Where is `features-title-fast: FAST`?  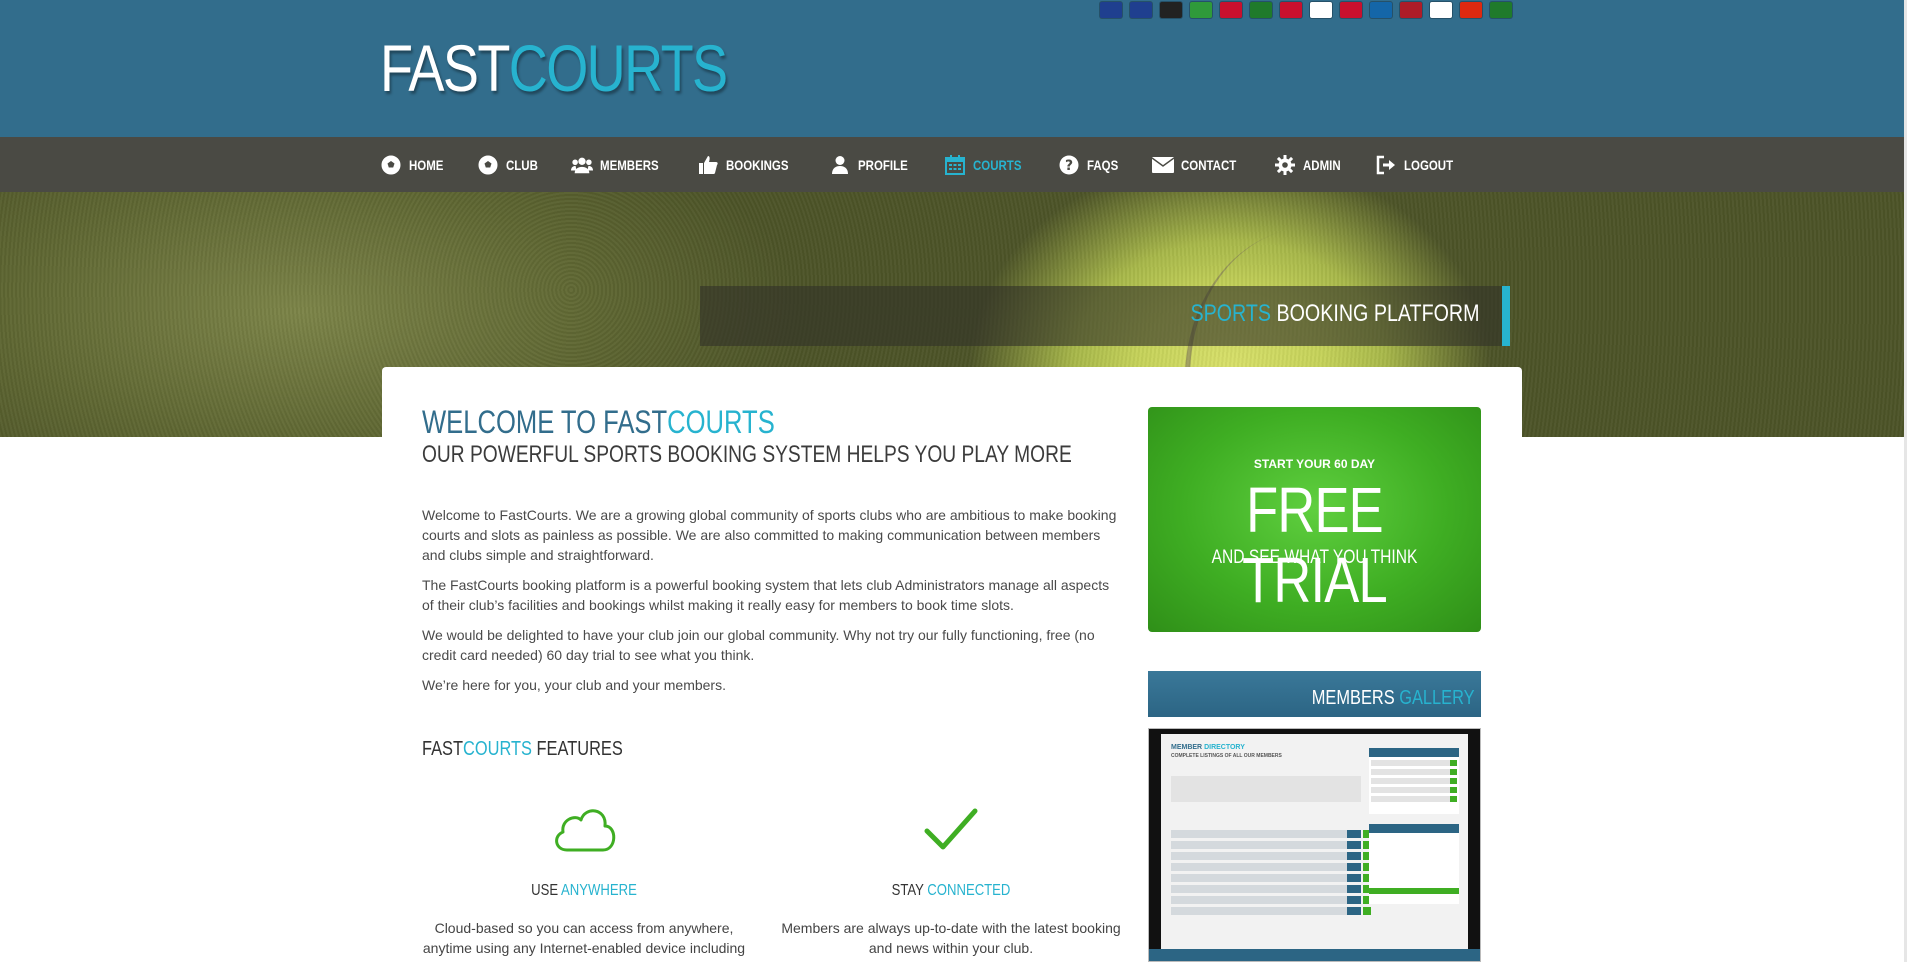 features-title-fast: FAST is located at coordinates (443, 749).